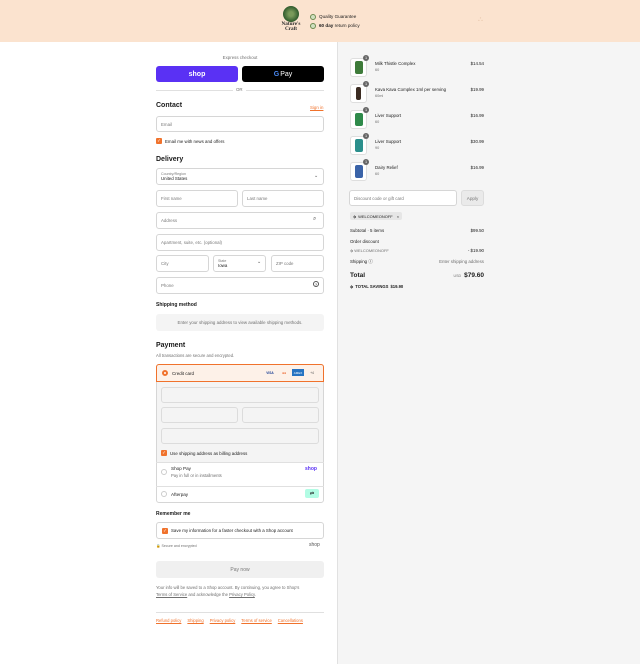 The height and width of the screenshot is (664, 640). What do you see at coordinates (283, 198) in the screenshot?
I see `last-name-field: Last name` at bounding box center [283, 198].